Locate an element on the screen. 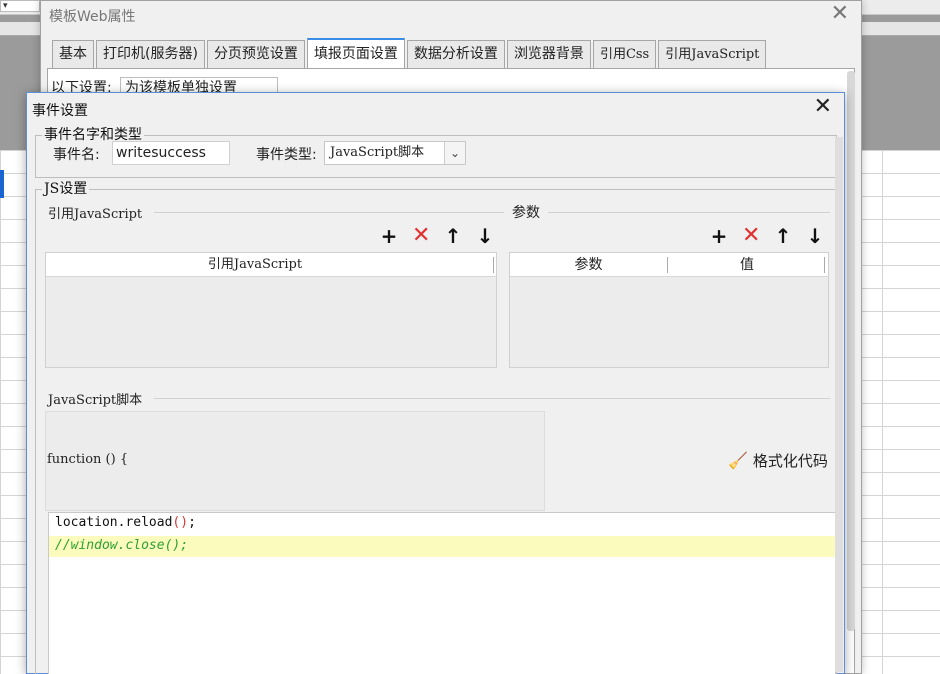  format-code-label: 格式化代码 is located at coordinates (790, 461).